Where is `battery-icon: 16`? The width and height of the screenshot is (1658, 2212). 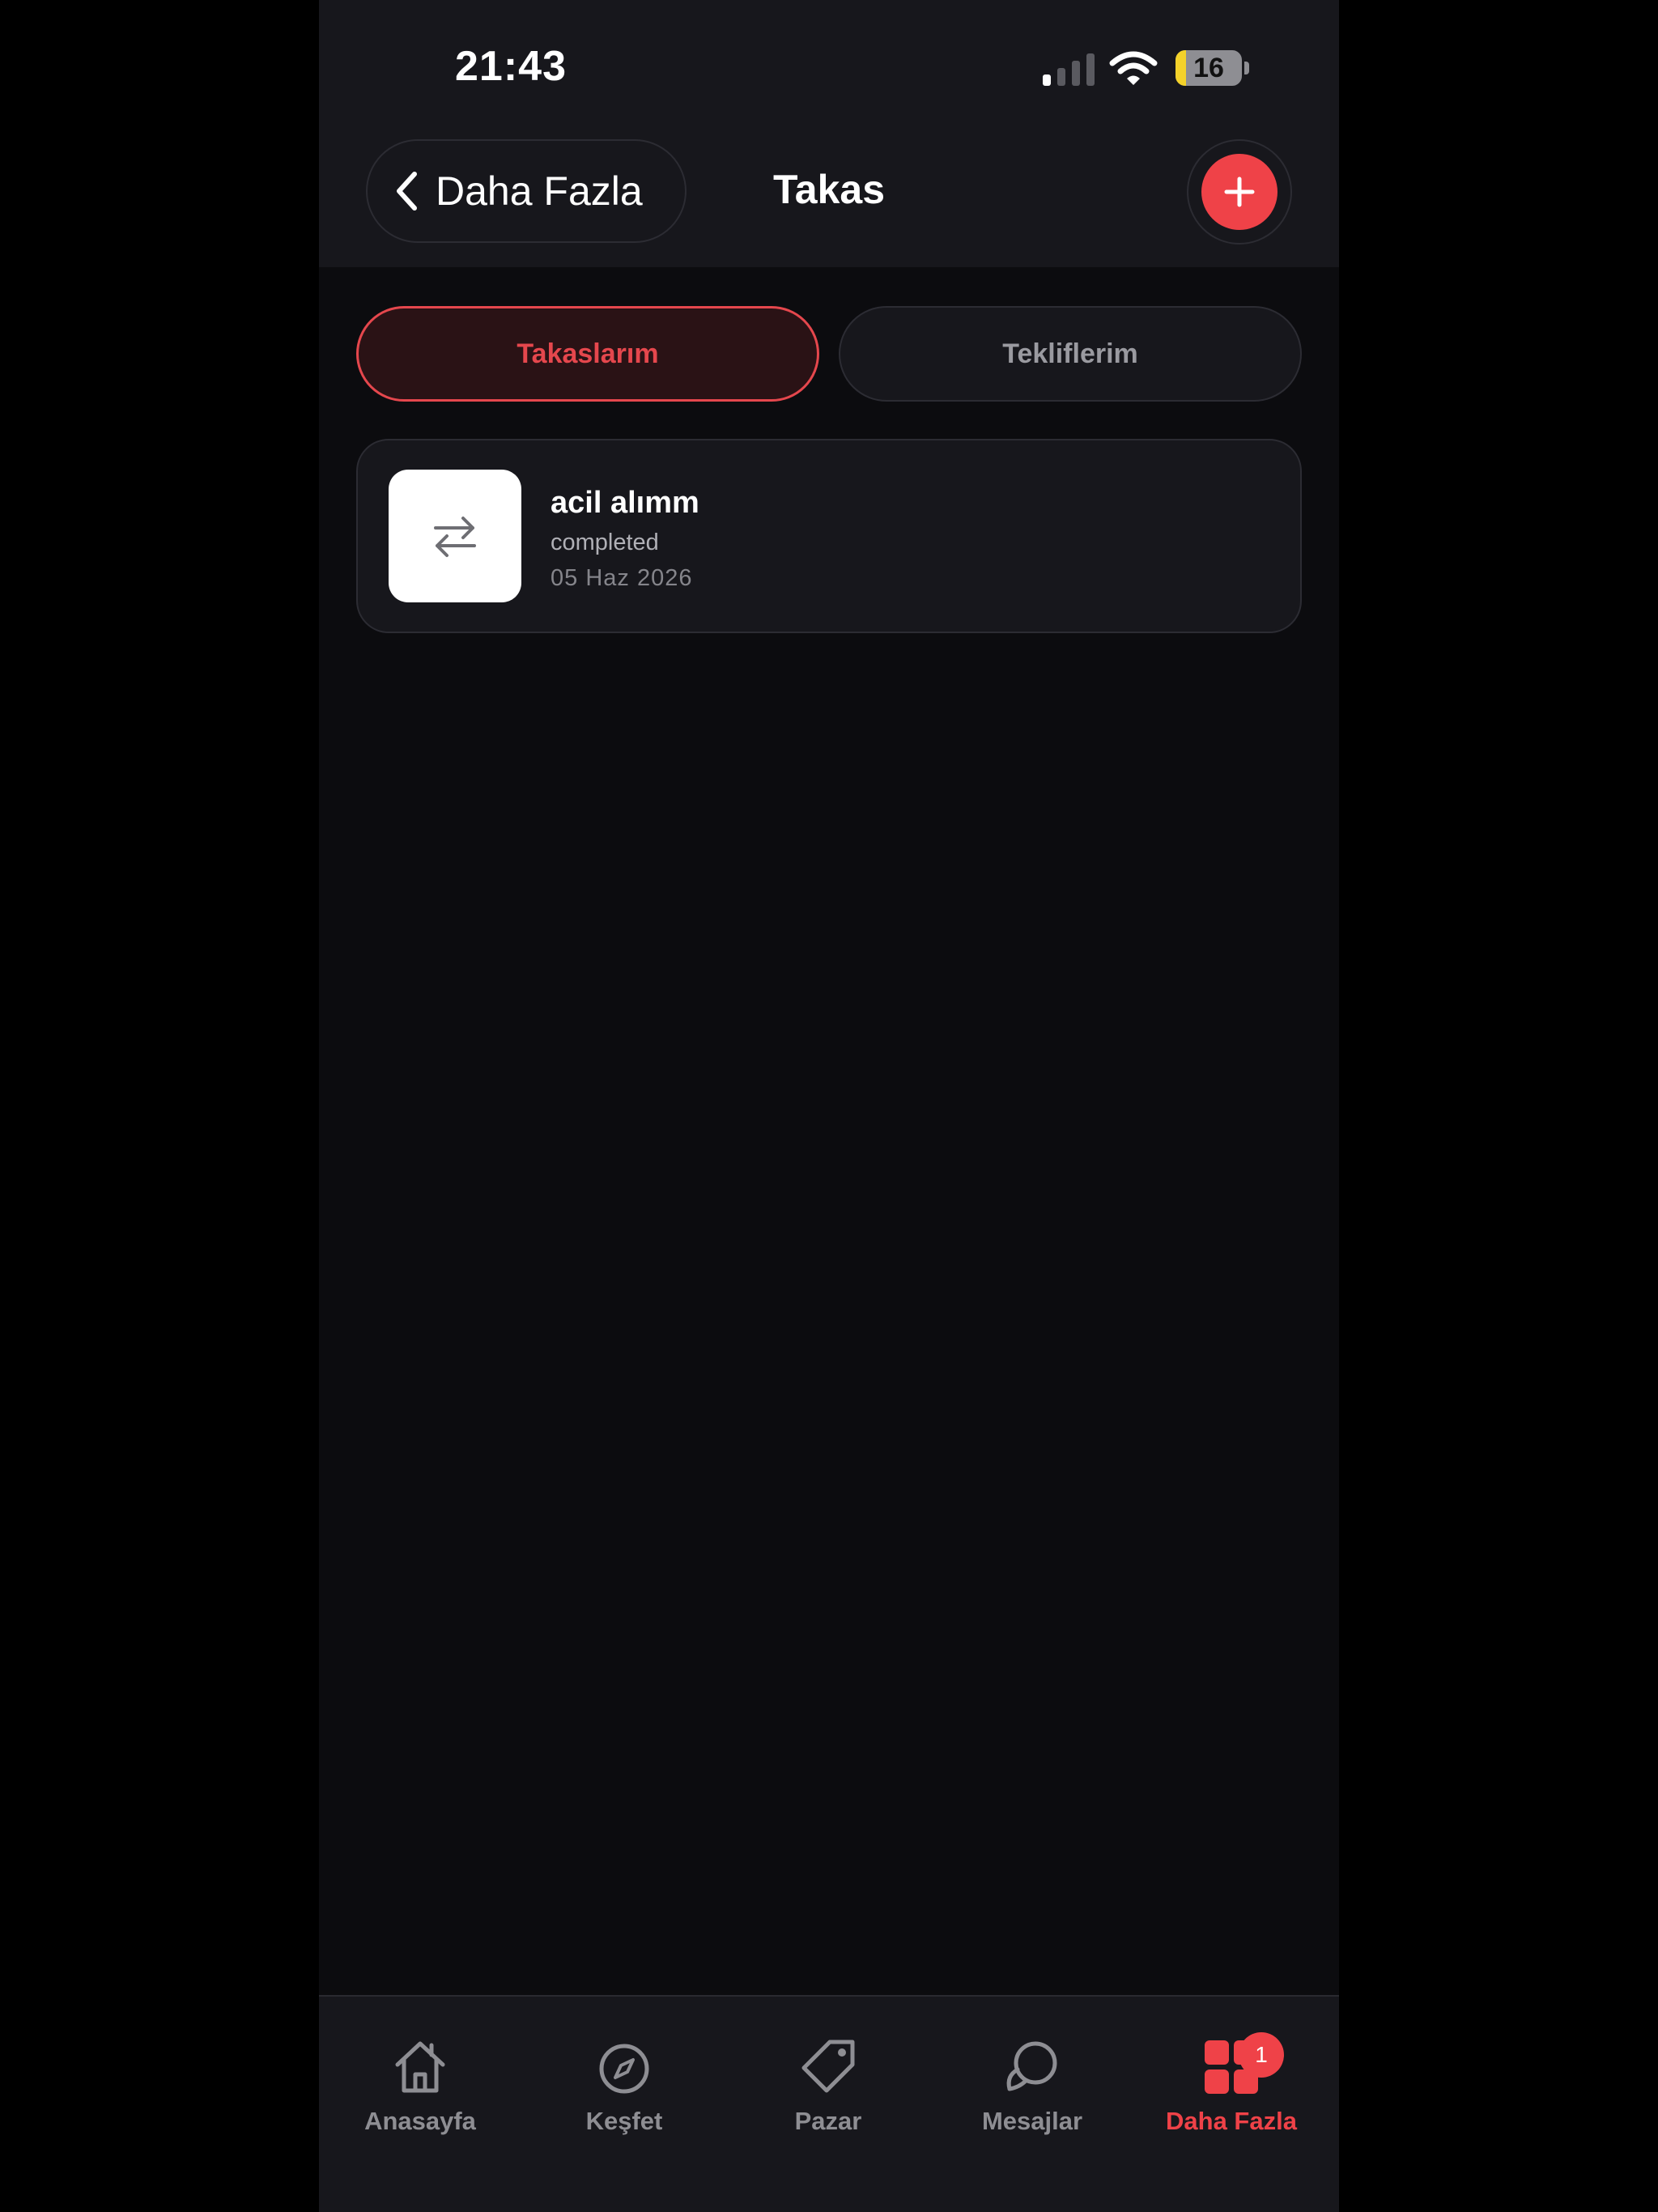 battery-icon: 16 is located at coordinates (1208, 68).